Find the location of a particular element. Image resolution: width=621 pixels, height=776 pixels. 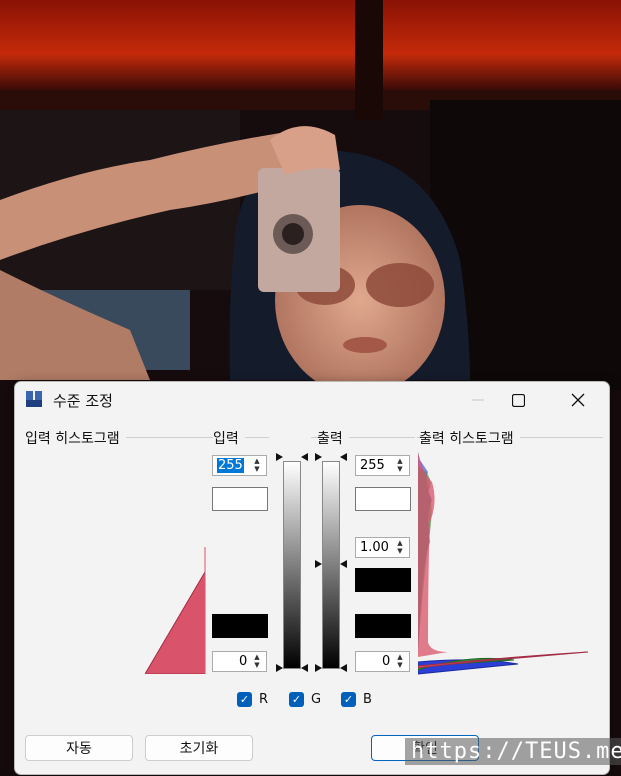

input-high-value: 255 is located at coordinates (230, 465).